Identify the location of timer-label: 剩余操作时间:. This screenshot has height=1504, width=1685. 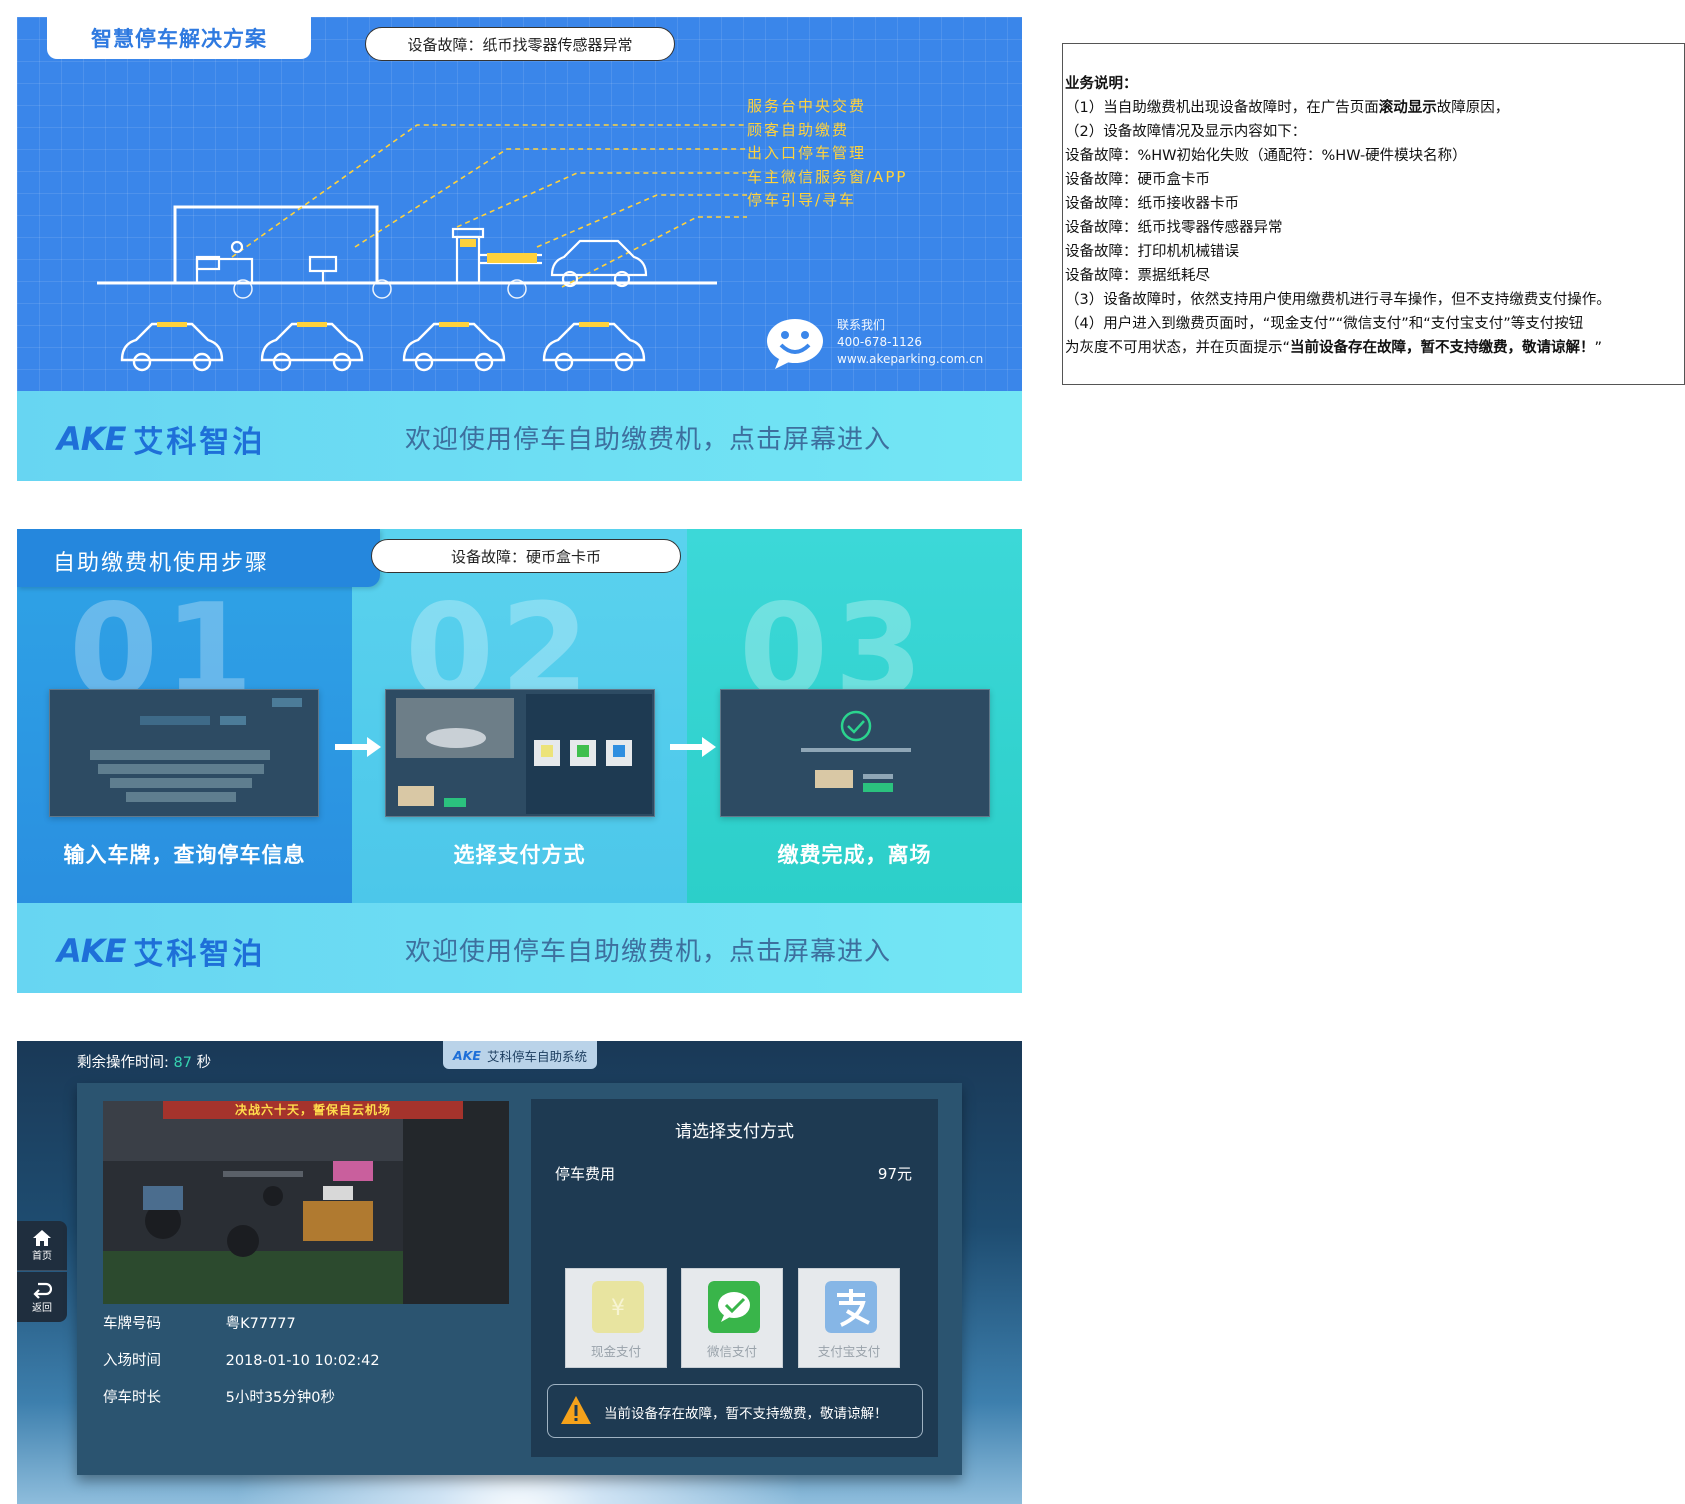
(123, 1063).